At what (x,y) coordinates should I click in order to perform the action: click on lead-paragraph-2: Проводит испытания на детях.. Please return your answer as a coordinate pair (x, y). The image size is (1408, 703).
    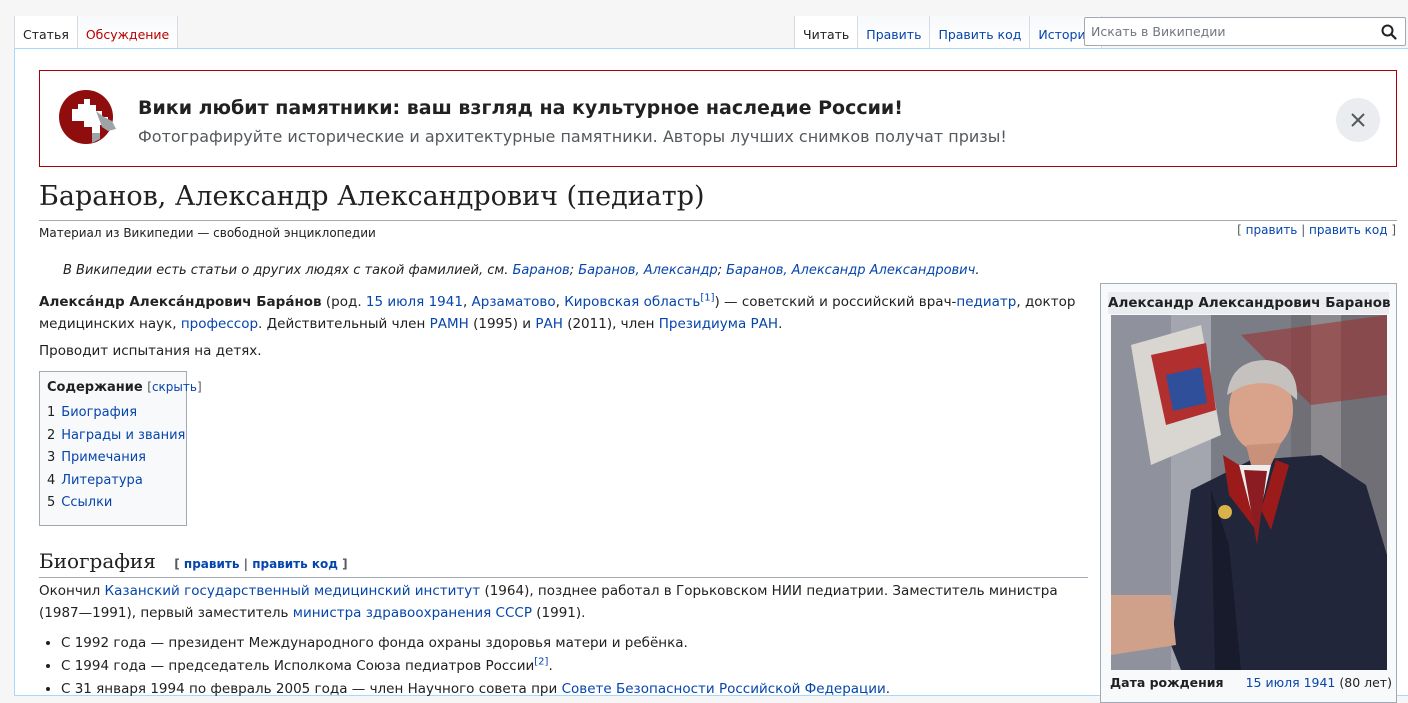
    Looking at the image, I should click on (150, 351).